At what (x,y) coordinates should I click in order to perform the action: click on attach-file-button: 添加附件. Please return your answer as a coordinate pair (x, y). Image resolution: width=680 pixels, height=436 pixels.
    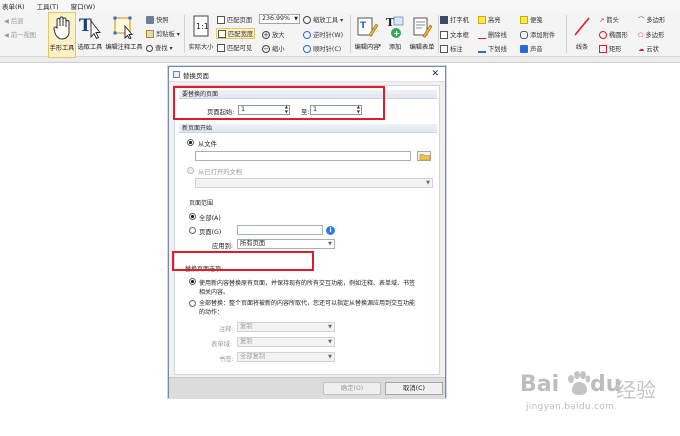
    Looking at the image, I should click on (537, 34).